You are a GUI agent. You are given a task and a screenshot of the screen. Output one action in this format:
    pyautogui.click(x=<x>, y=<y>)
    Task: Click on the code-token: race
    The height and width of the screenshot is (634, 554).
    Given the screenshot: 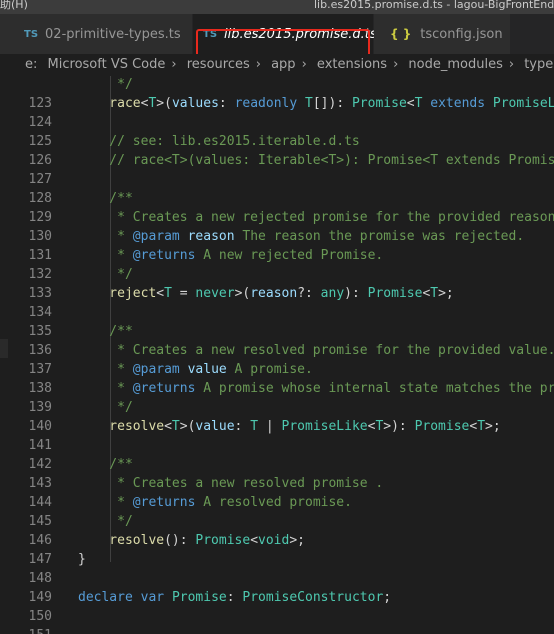 What is the action you would take?
    pyautogui.click(x=109, y=103)
    